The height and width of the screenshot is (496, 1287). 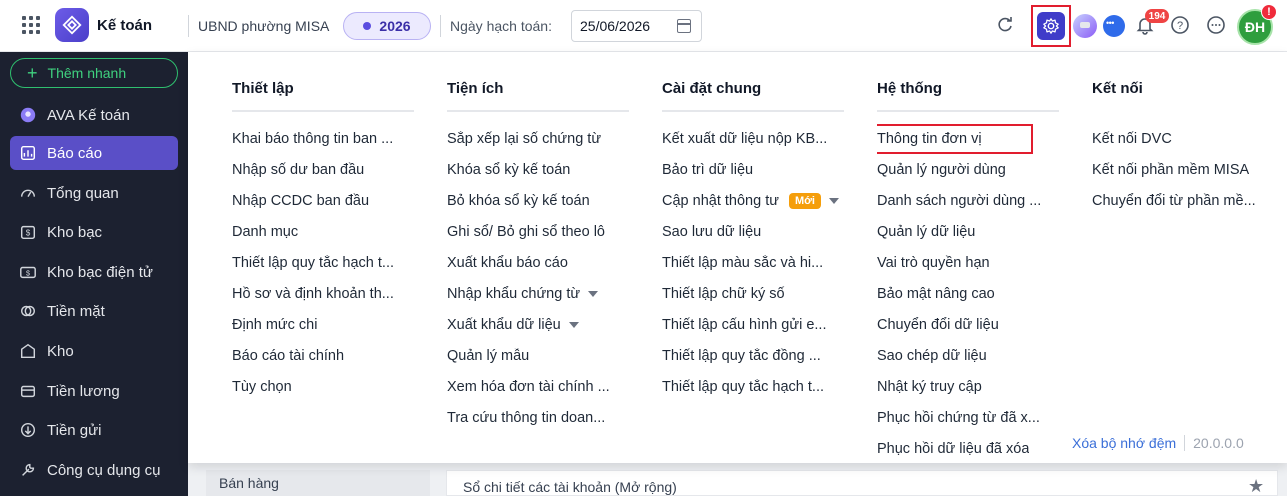 I want to click on menu-item: Nhật ký truy cập, so click(x=968, y=386).